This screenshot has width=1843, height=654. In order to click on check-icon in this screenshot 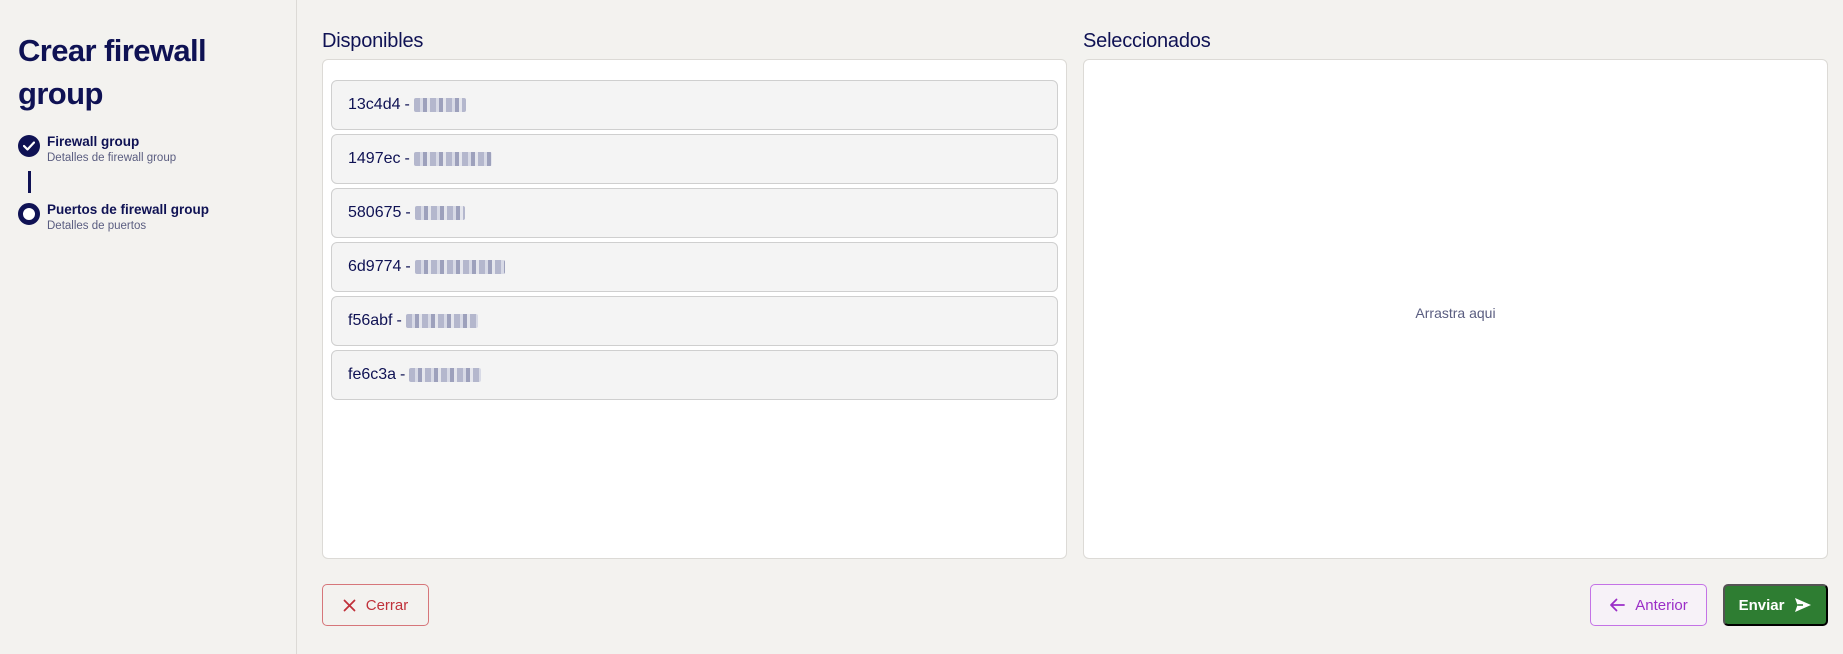, I will do `click(29, 146)`.